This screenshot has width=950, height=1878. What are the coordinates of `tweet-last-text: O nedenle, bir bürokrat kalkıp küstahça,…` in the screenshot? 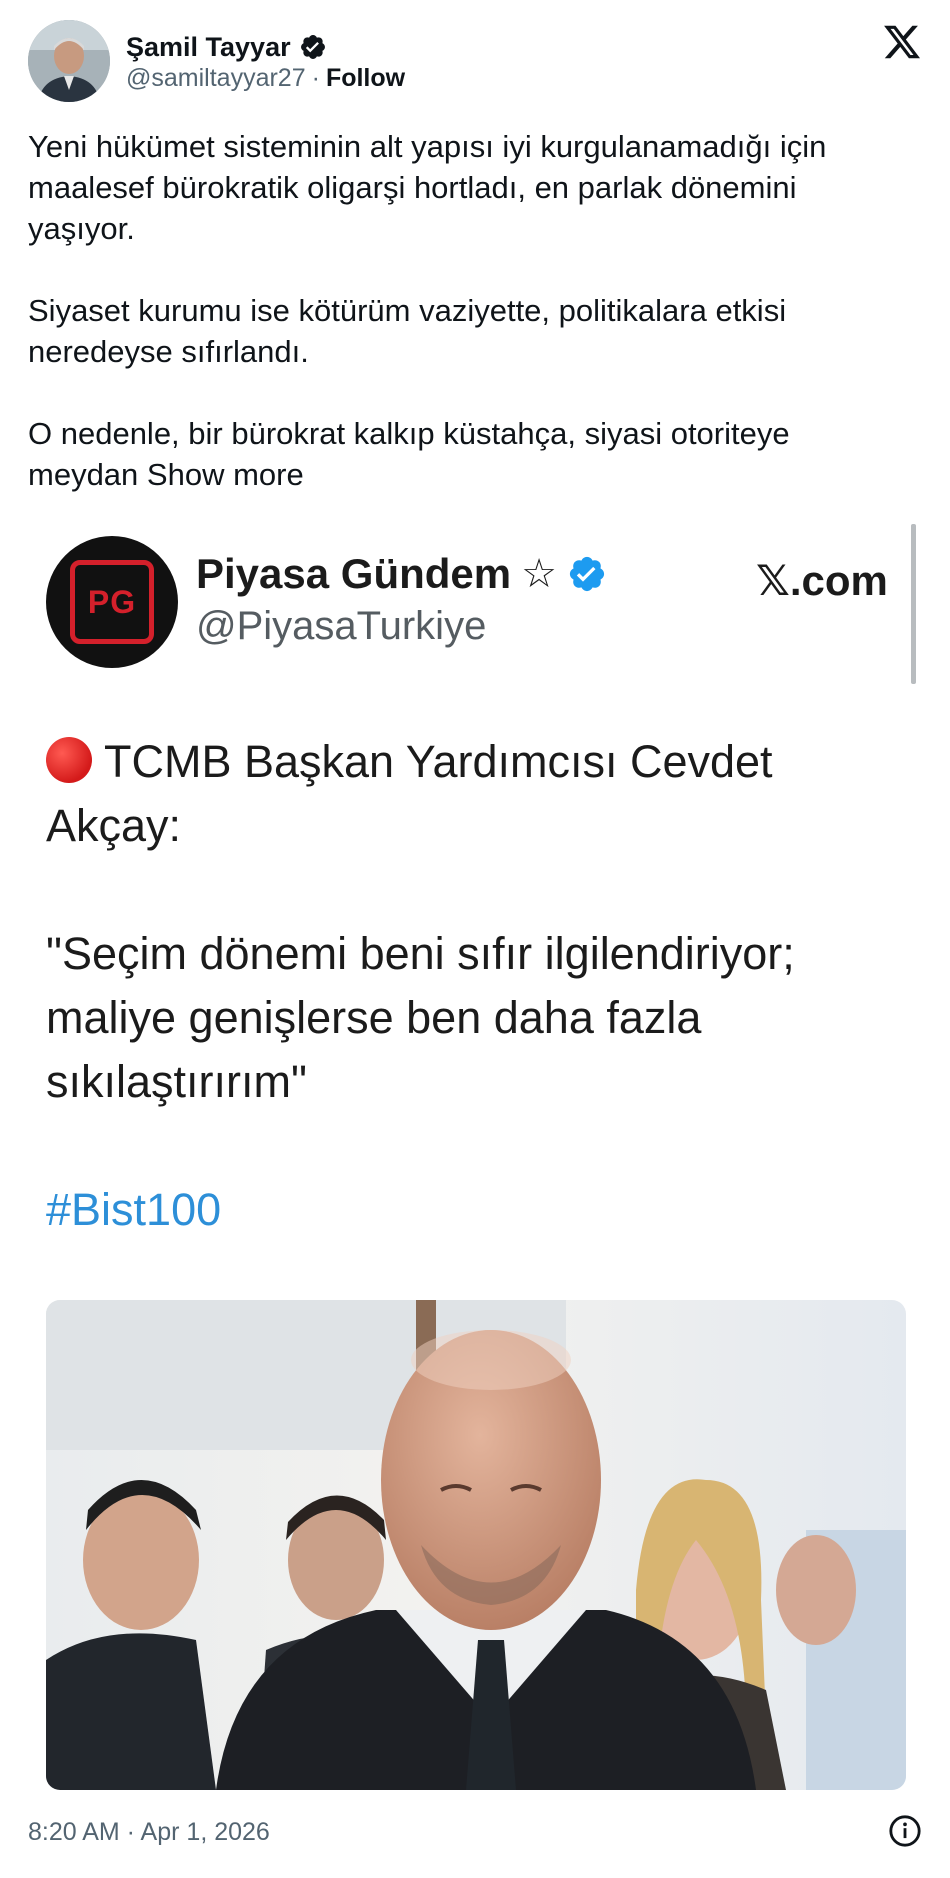 It's located at (409, 454).